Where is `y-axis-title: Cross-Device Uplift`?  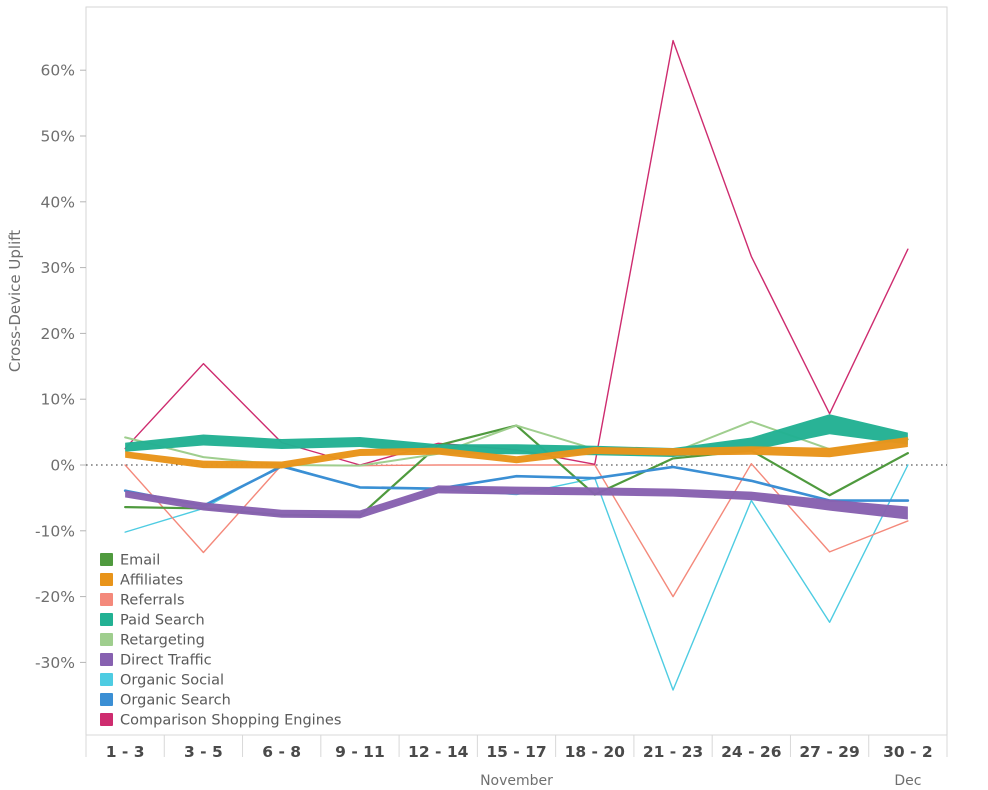
y-axis-title: Cross-Device Uplift is located at coordinates (15, 301).